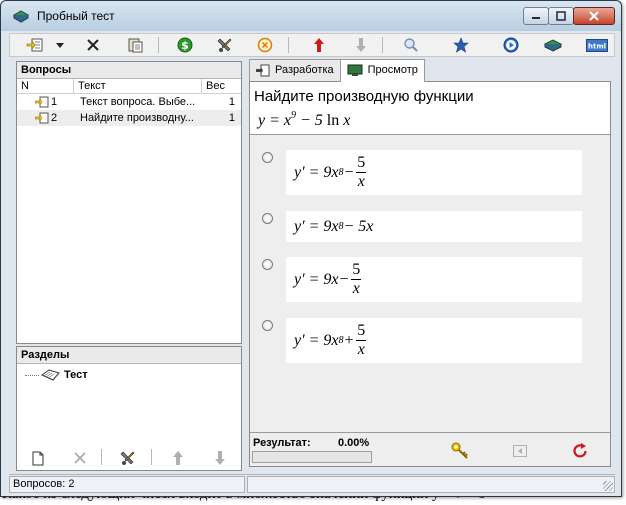 The height and width of the screenshot is (505, 626). I want to click on section-up-button, so click(178, 458).